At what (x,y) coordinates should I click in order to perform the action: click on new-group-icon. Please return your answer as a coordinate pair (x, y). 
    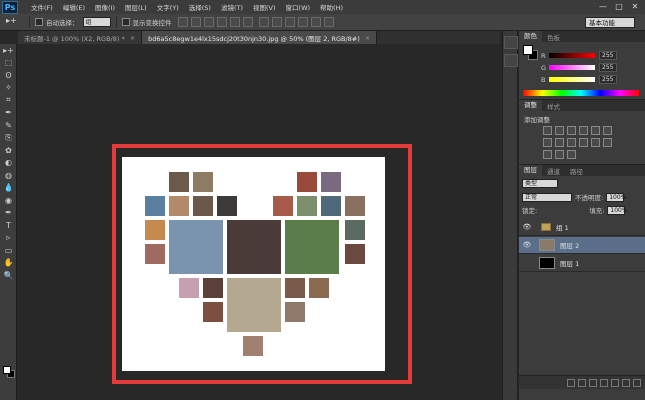
    Looking at the image, I should click on (615, 383).